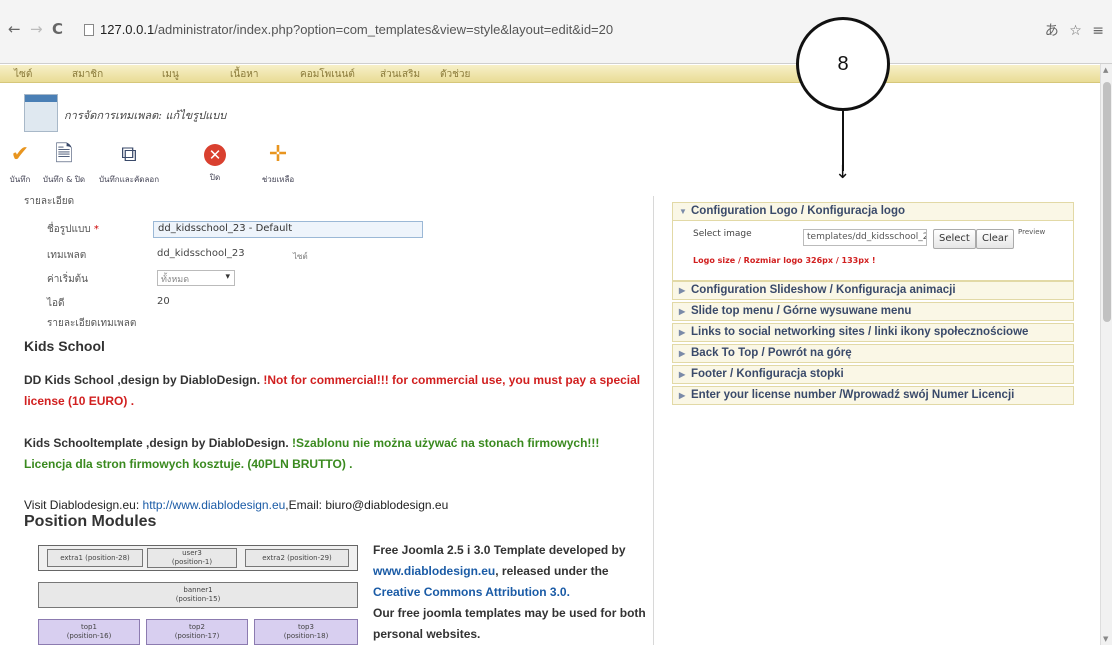  I want to click on module-extra1: extra1 (position-28), so click(95, 558).